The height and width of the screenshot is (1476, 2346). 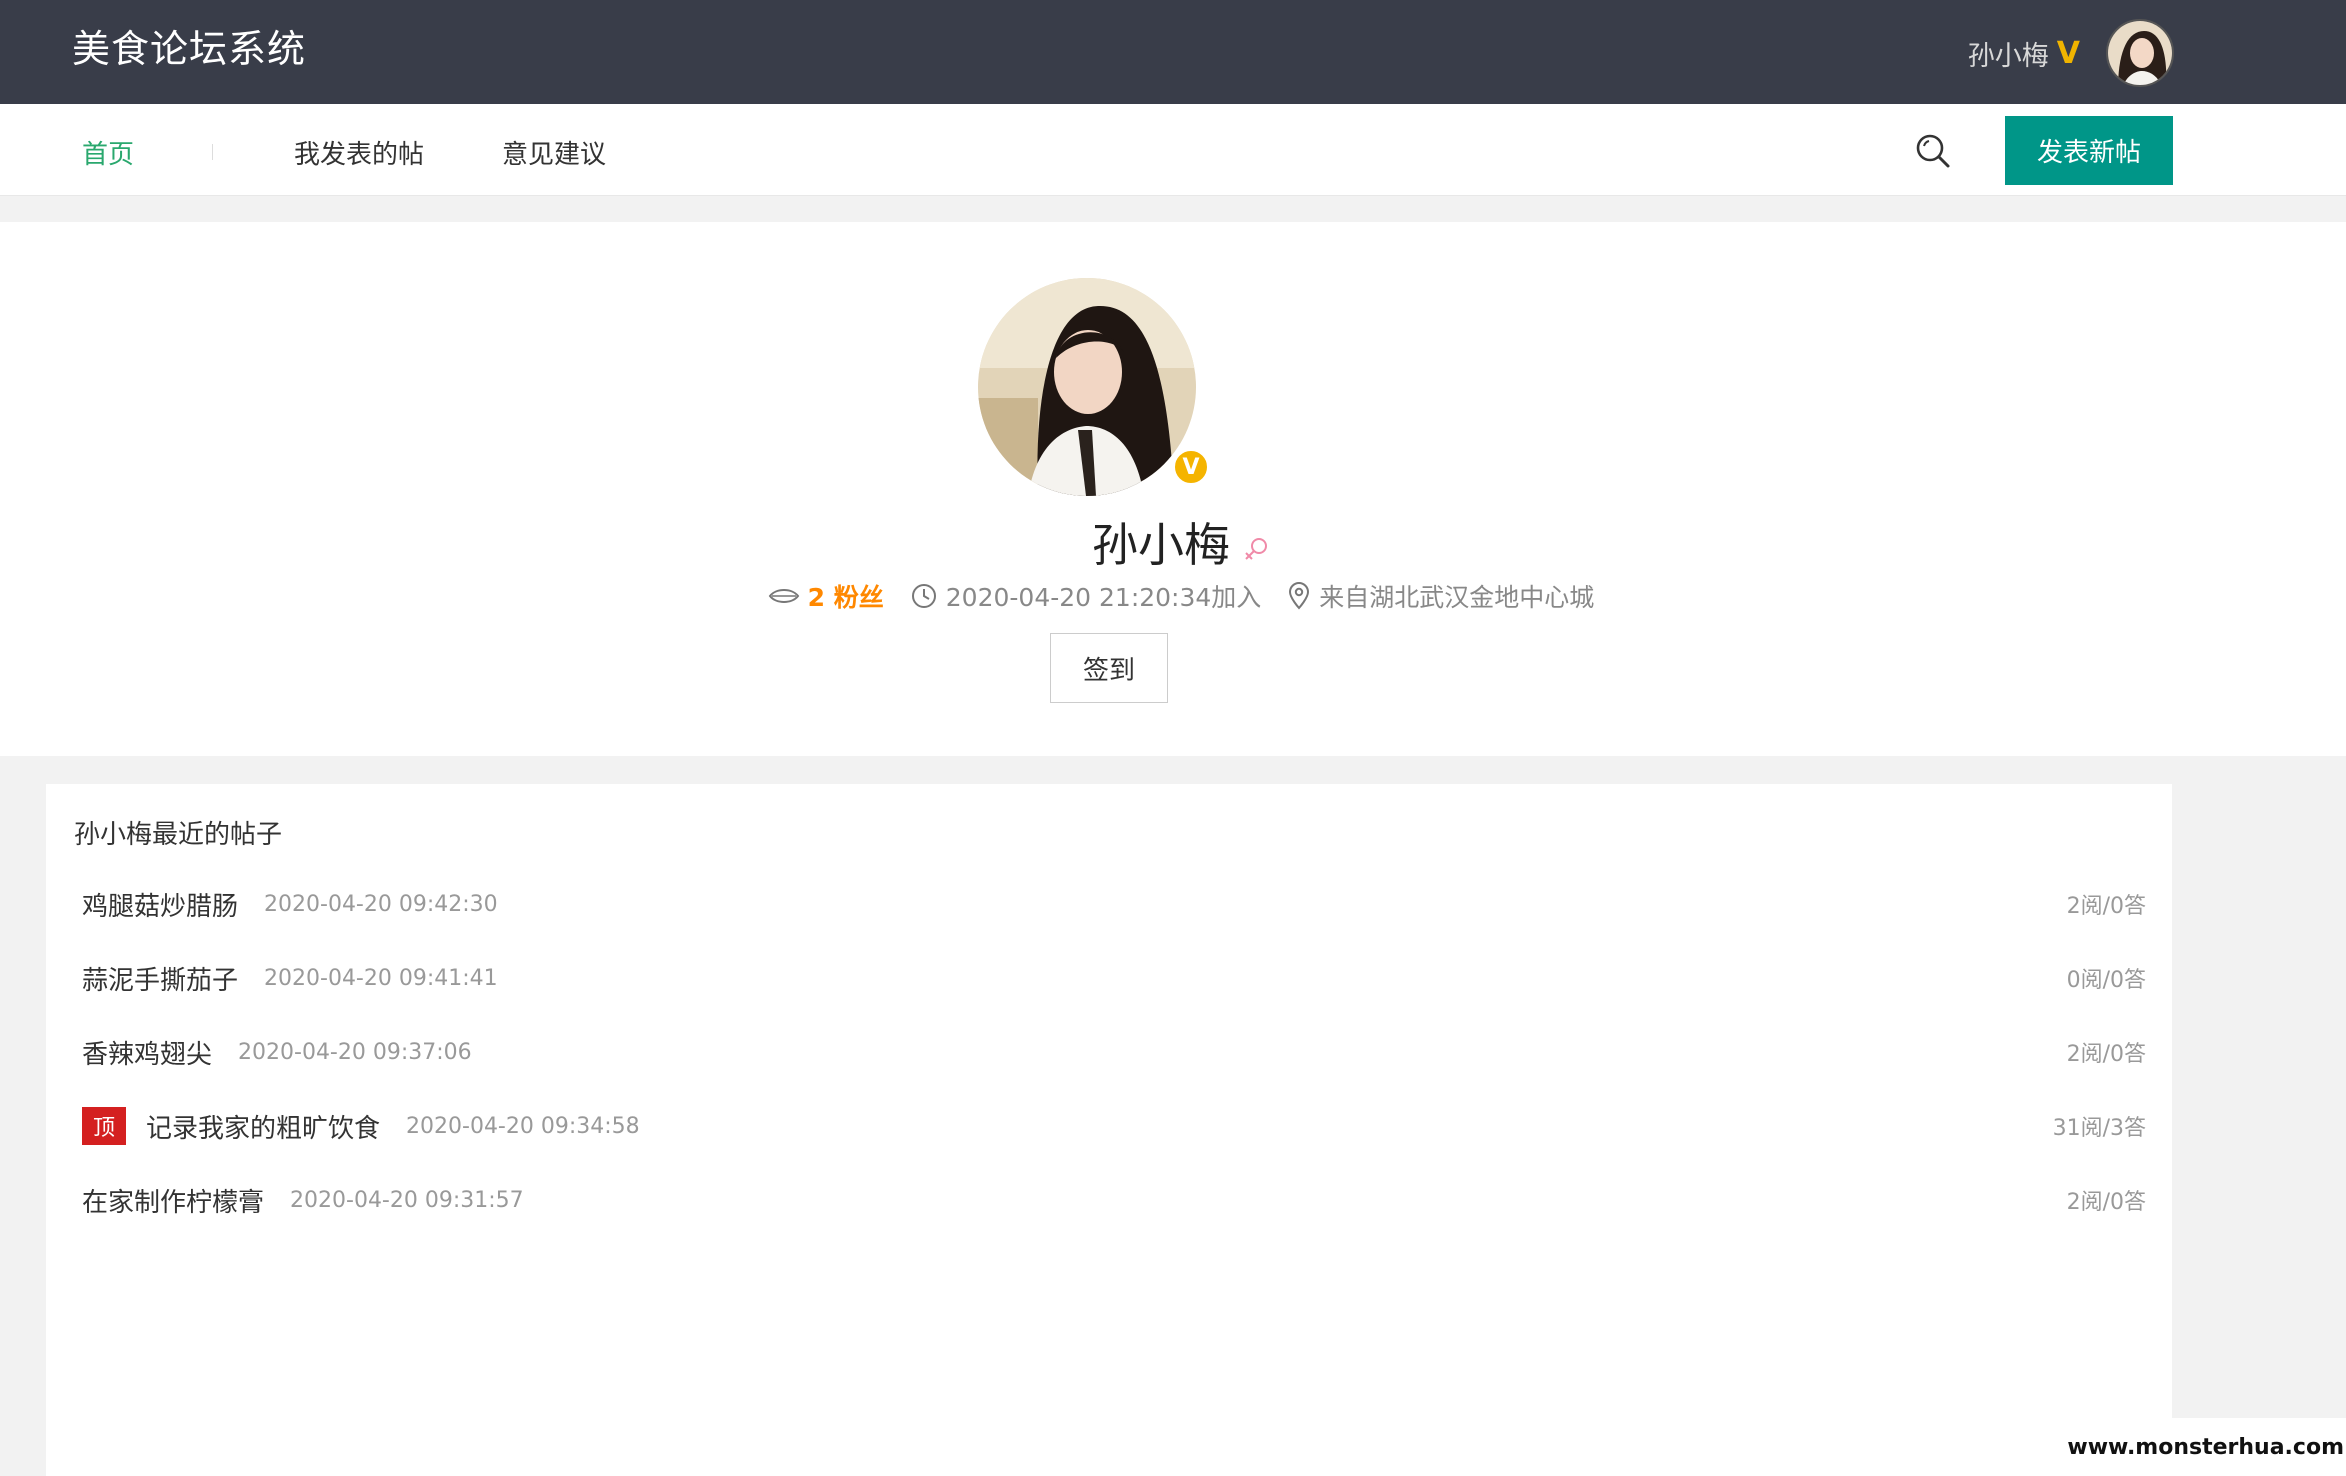 I want to click on nav-bar: 首页 我发表的帖 意见建议 发表新帖, so click(x=1173, y=150).